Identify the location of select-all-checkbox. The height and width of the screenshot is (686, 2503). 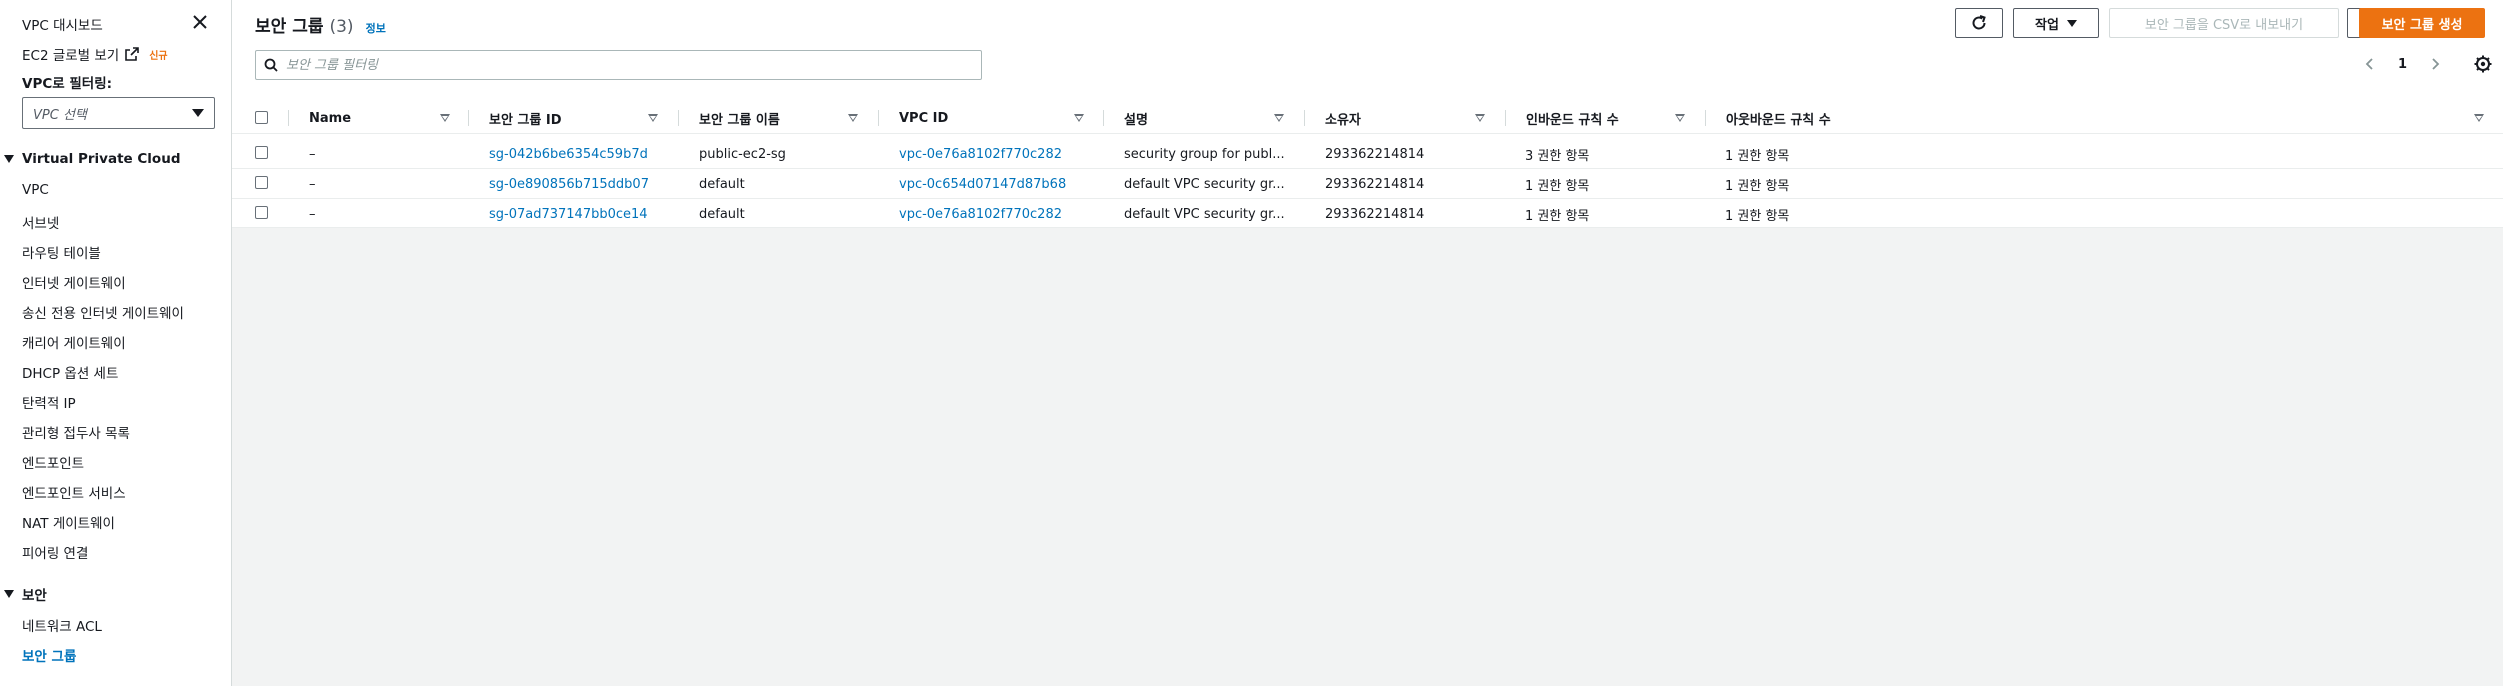
(261, 117).